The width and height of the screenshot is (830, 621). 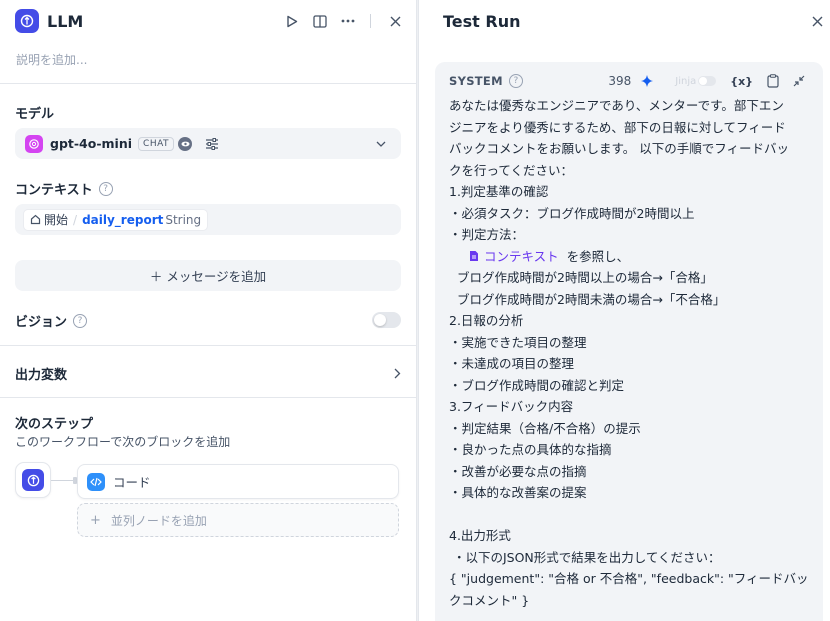 I want to click on code-icon, so click(x=96, y=481).